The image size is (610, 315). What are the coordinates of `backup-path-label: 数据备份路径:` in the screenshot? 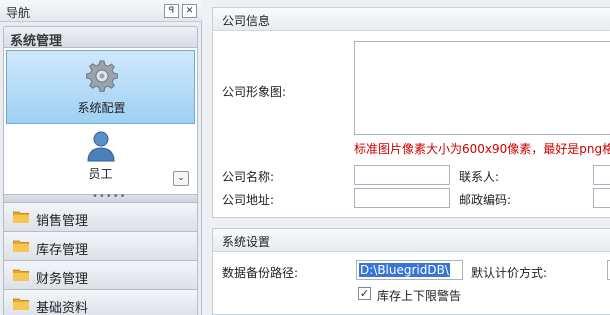 It's located at (260, 273).